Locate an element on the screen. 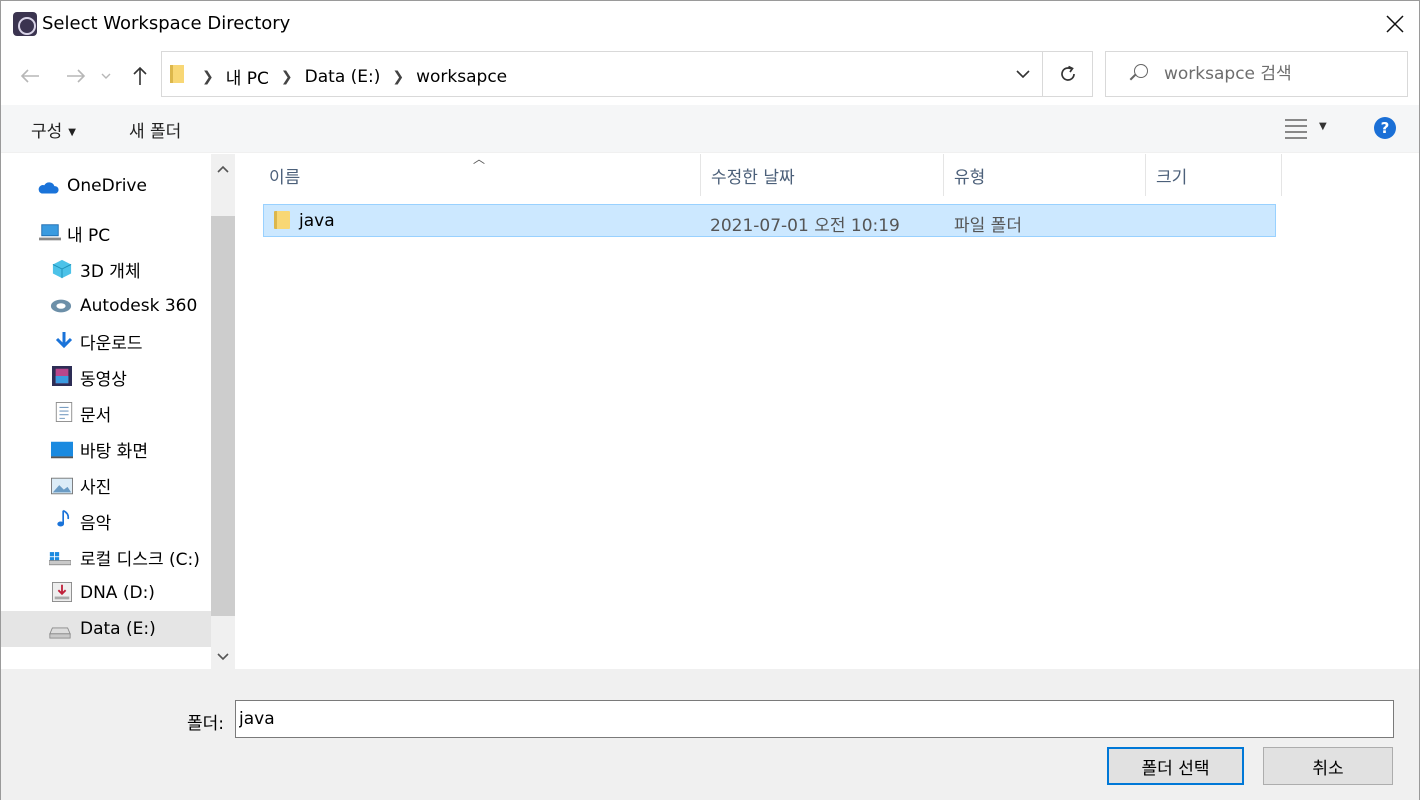 The width and height of the screenshot is (1420, 800). command-toolbar: 구성 ▼ 새 폴더 ▼ is located at coordinates (710, 129).